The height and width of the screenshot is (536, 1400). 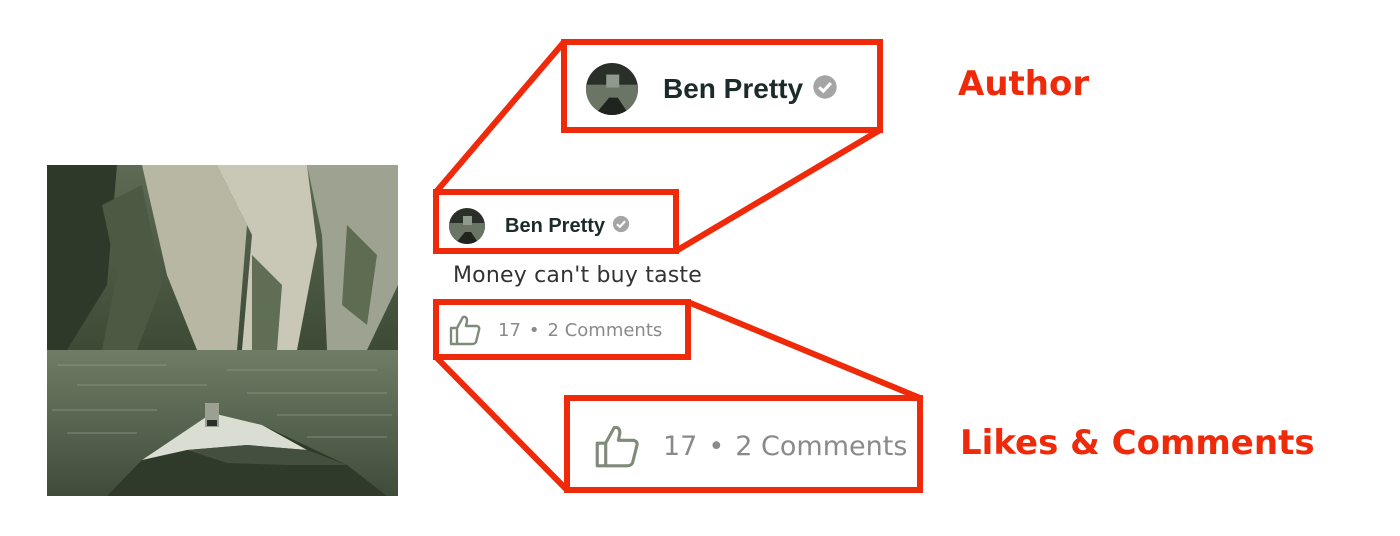 I want to click on post-author: Ben Pretty, so click(x=539, y=226).